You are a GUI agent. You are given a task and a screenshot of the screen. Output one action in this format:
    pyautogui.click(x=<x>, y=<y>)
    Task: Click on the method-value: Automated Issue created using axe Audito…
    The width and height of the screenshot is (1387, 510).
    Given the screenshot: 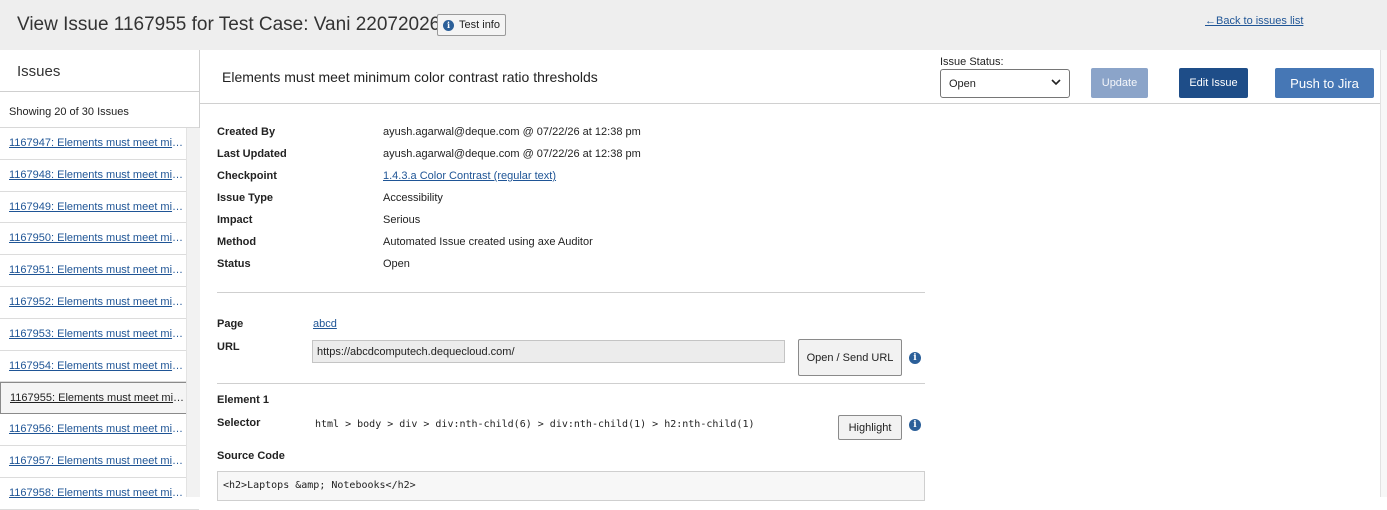 What is the action you would take?
    pyautogui.click(x=488, y=242)
    